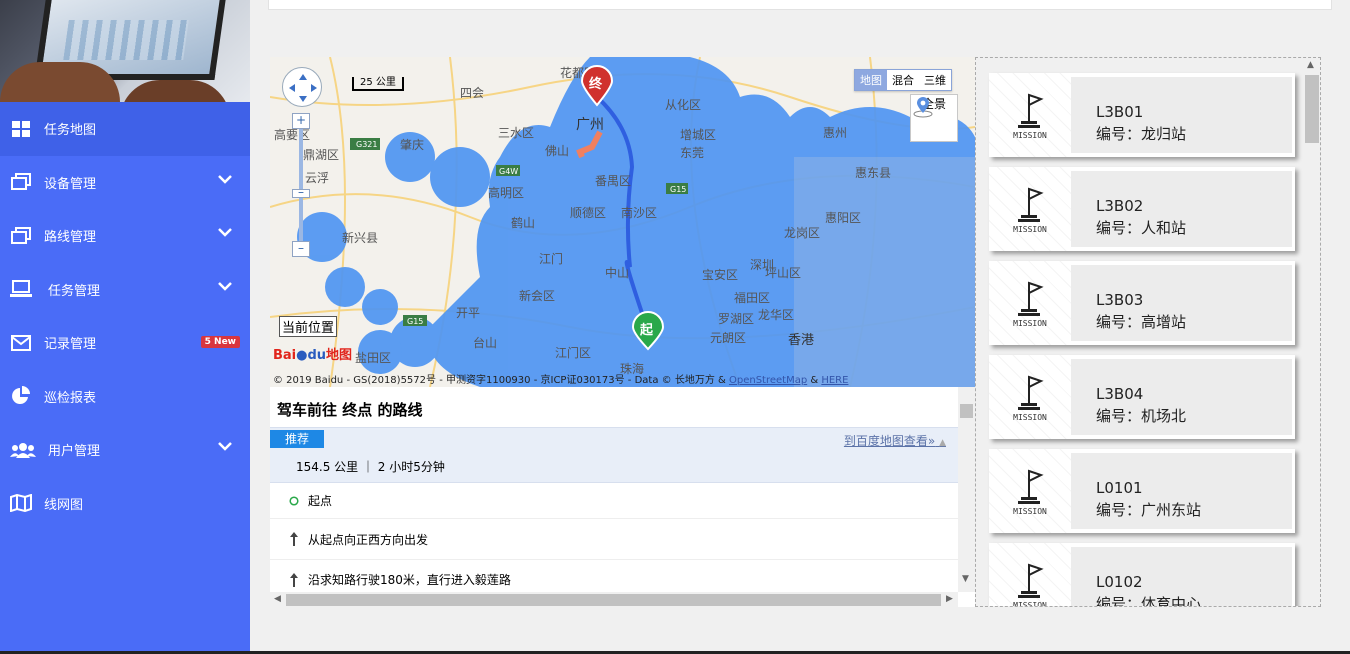  I want to click on here-link: HERE, so click(834, 380).